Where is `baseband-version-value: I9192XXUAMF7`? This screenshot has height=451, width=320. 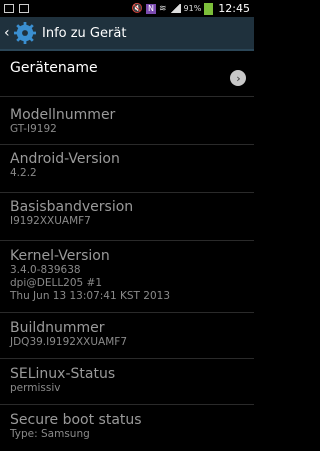 baseband-version-value: I9192XXUAMF7 is located at coordinates (50, 221).